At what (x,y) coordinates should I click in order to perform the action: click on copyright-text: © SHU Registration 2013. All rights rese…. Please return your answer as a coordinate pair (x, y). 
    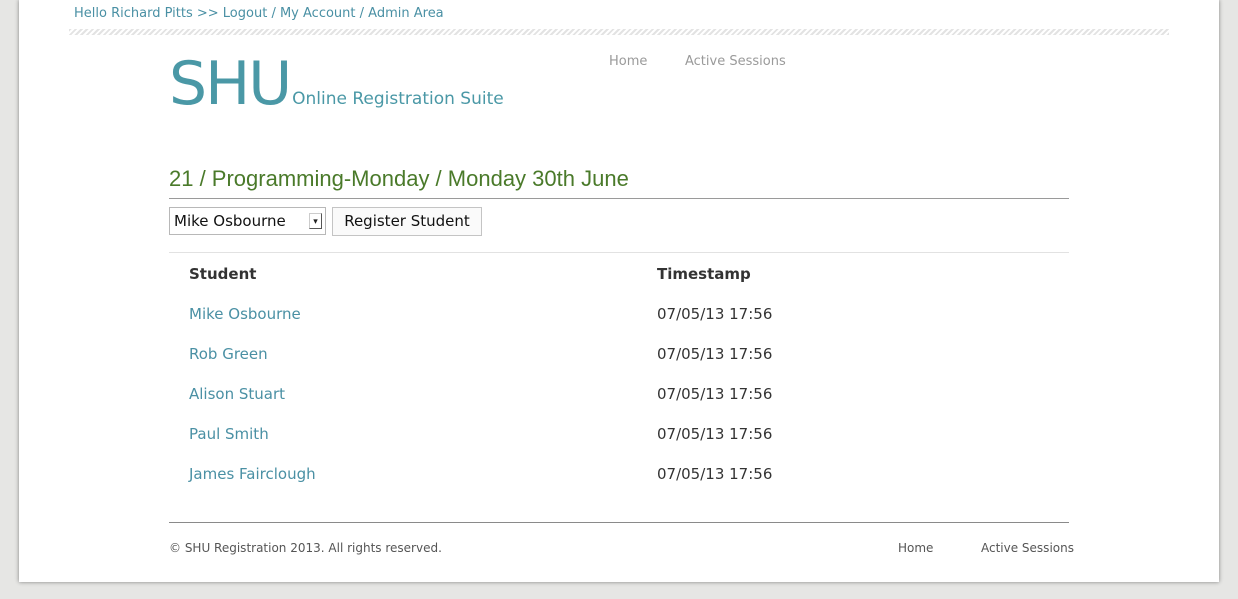
    Looking at the image, I should click on (305, 548).